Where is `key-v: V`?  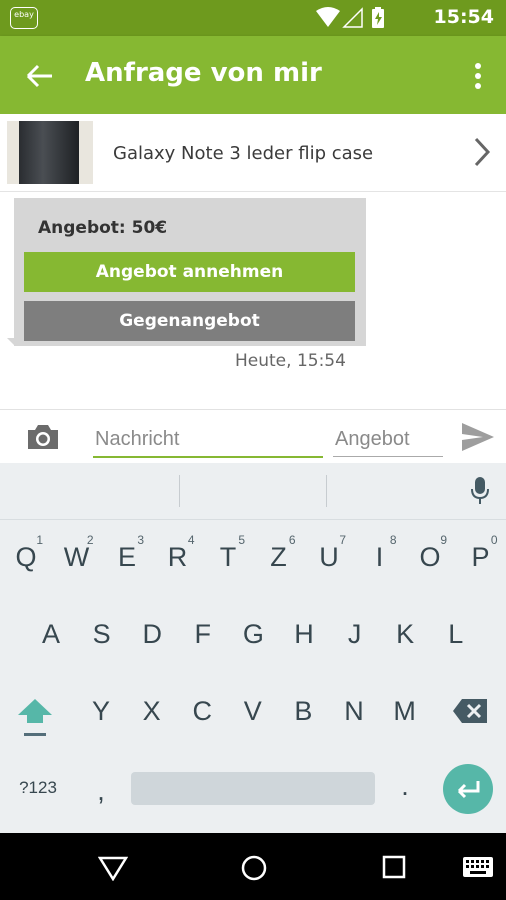
key-v: V is located at coordinates (253, 711).